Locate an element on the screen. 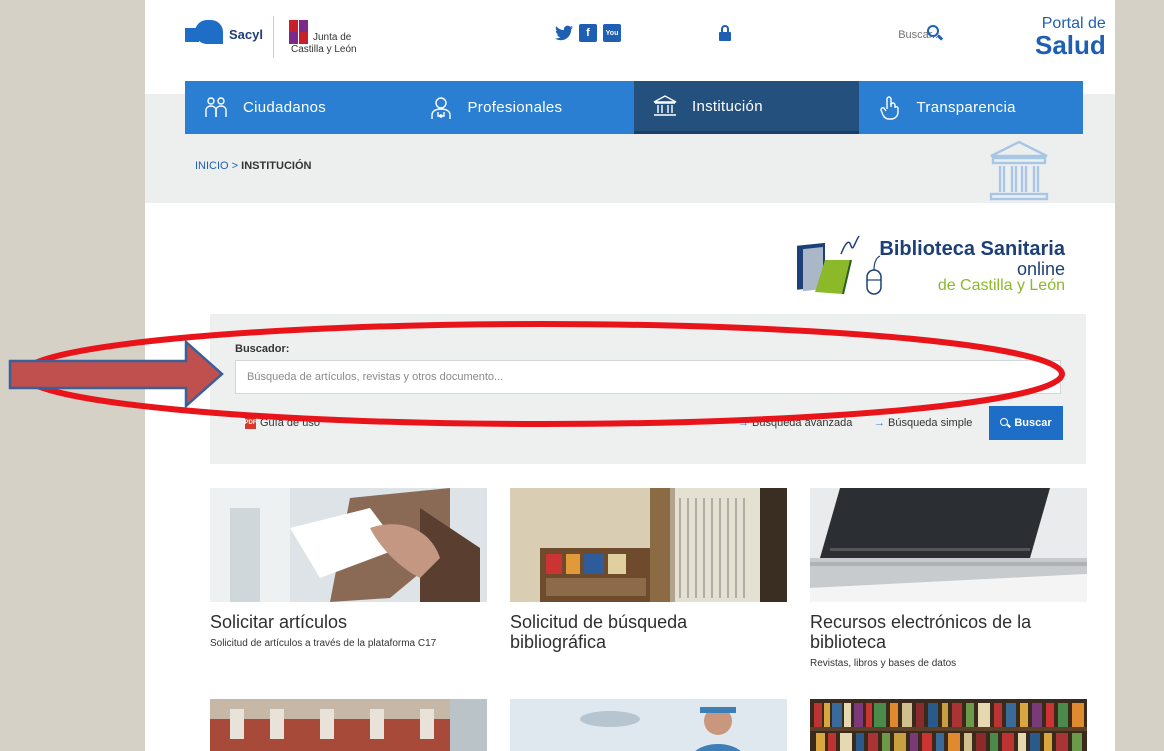 The width and height of the screenshot is (1164, 751). guide-link: PDF Guía de uso is located at coordinates (282, 423).